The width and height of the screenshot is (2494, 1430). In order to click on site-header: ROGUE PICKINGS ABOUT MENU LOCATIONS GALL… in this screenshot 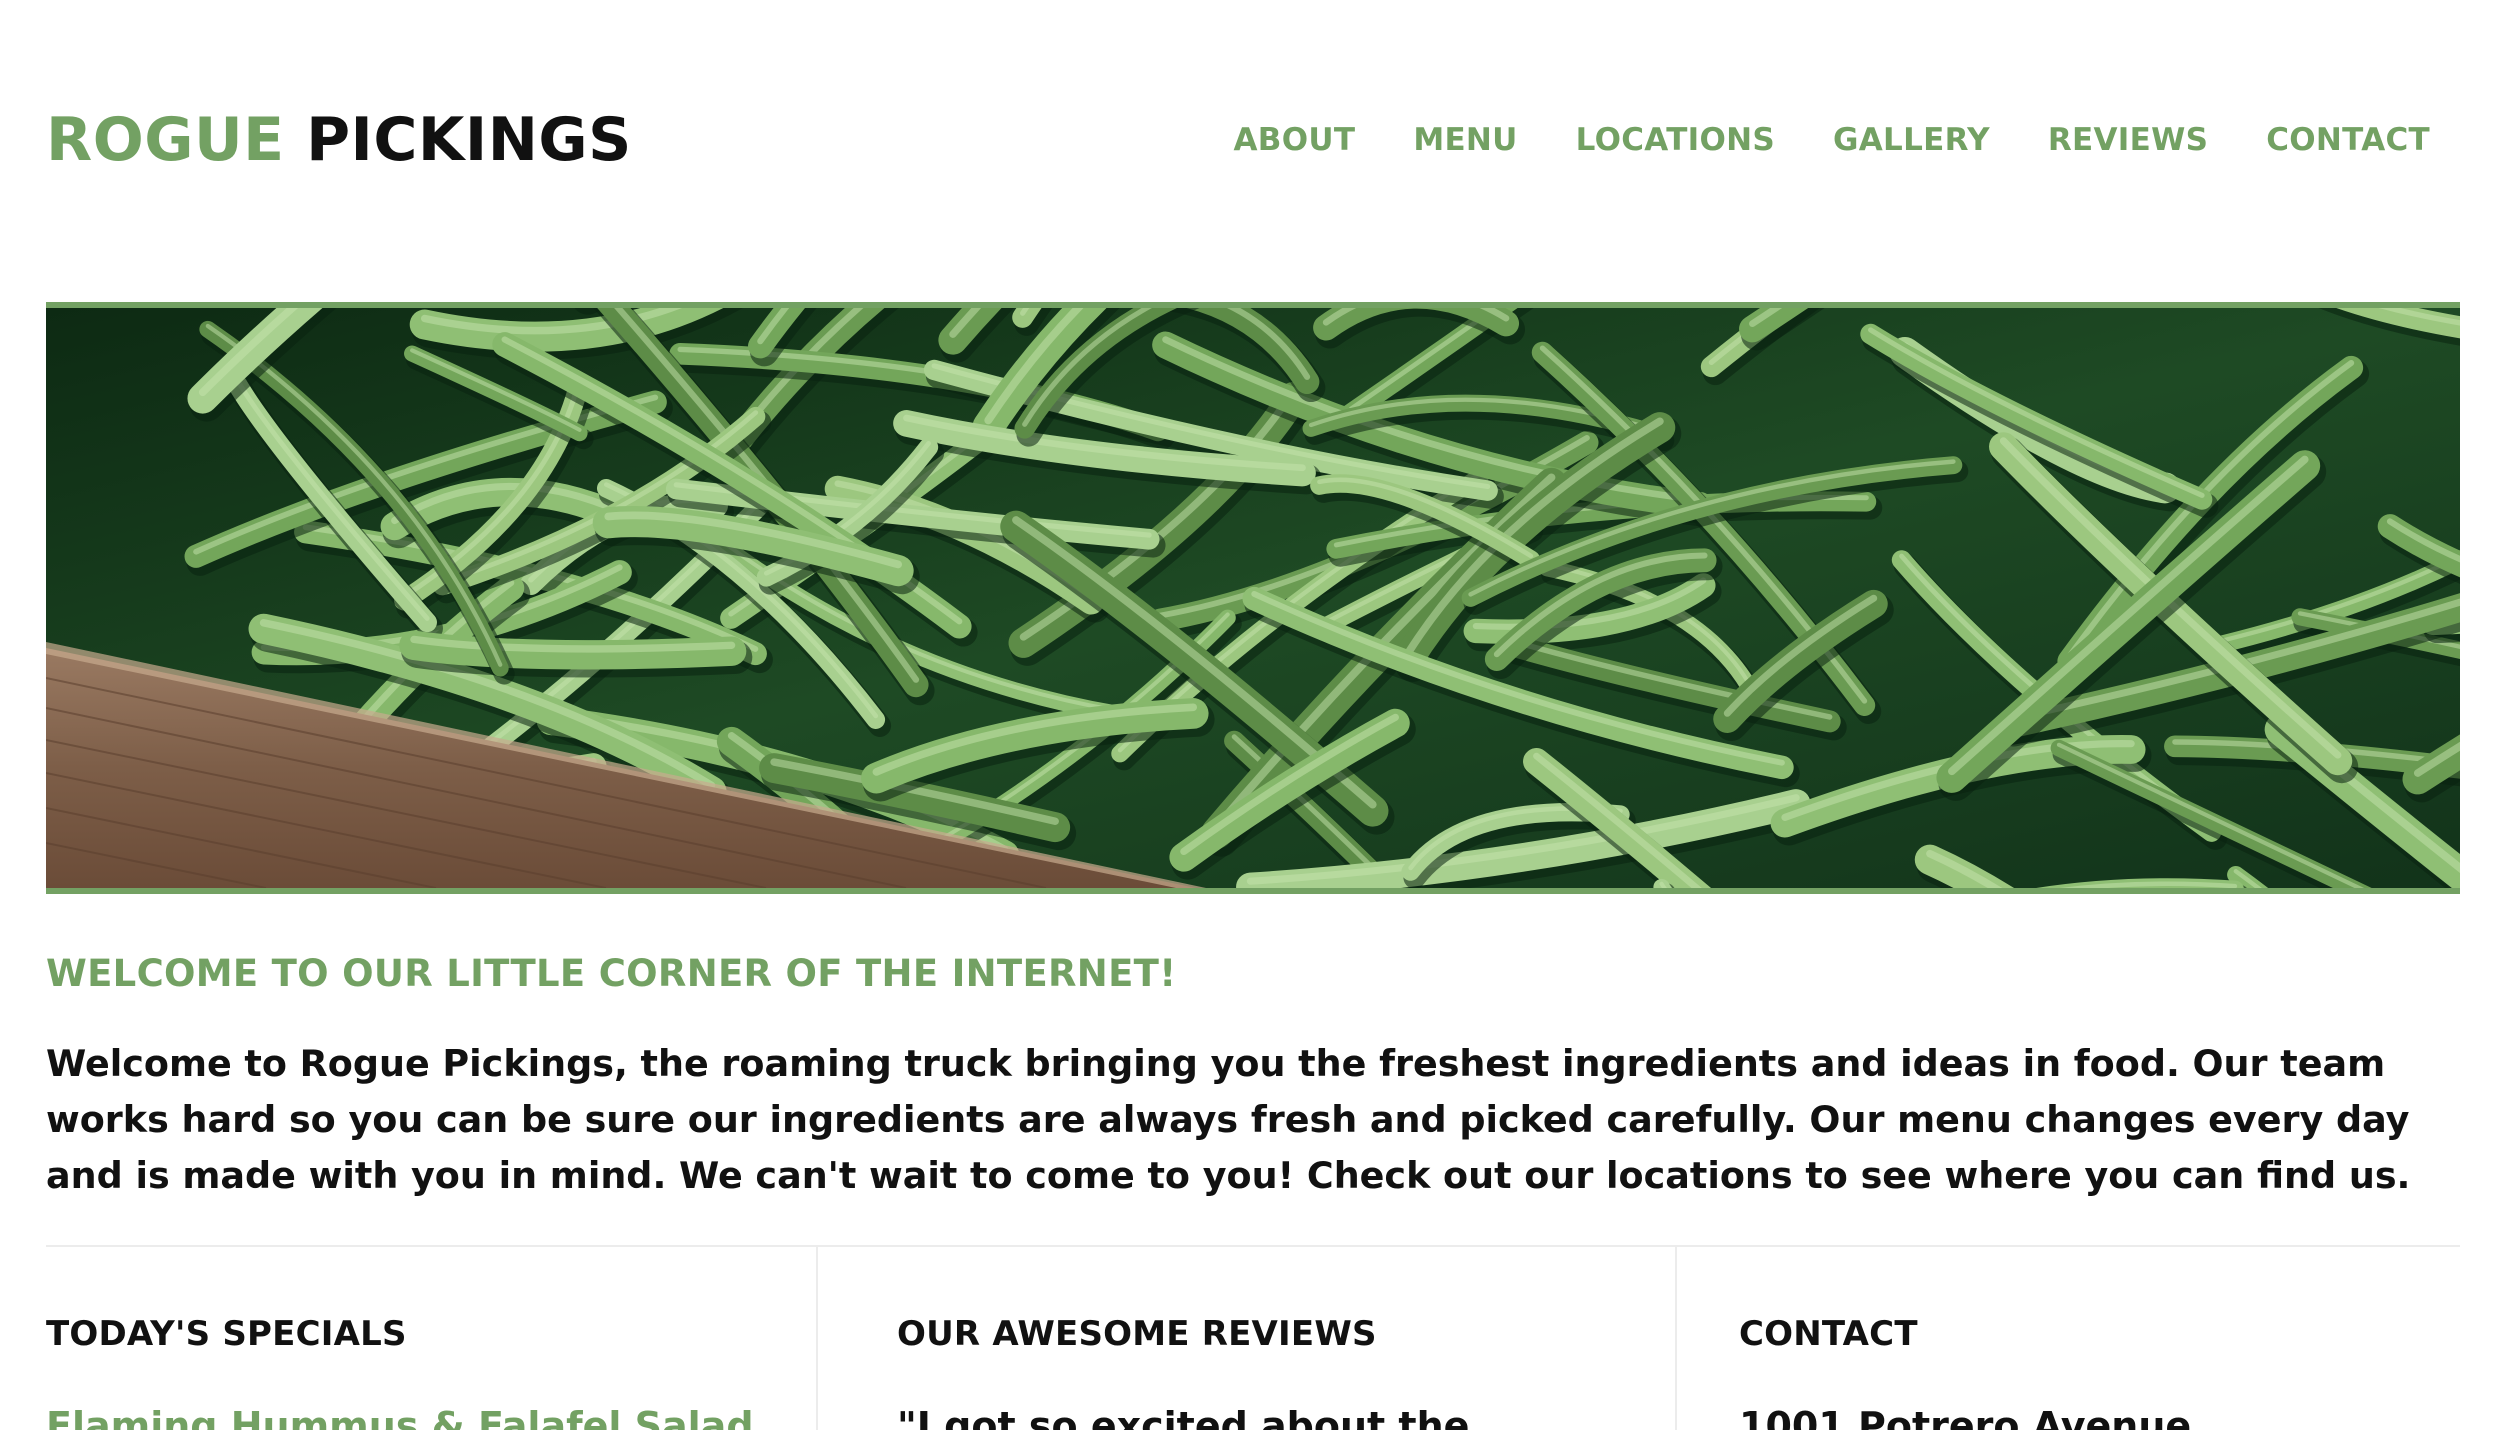, I will do `click(1247, 140)`.